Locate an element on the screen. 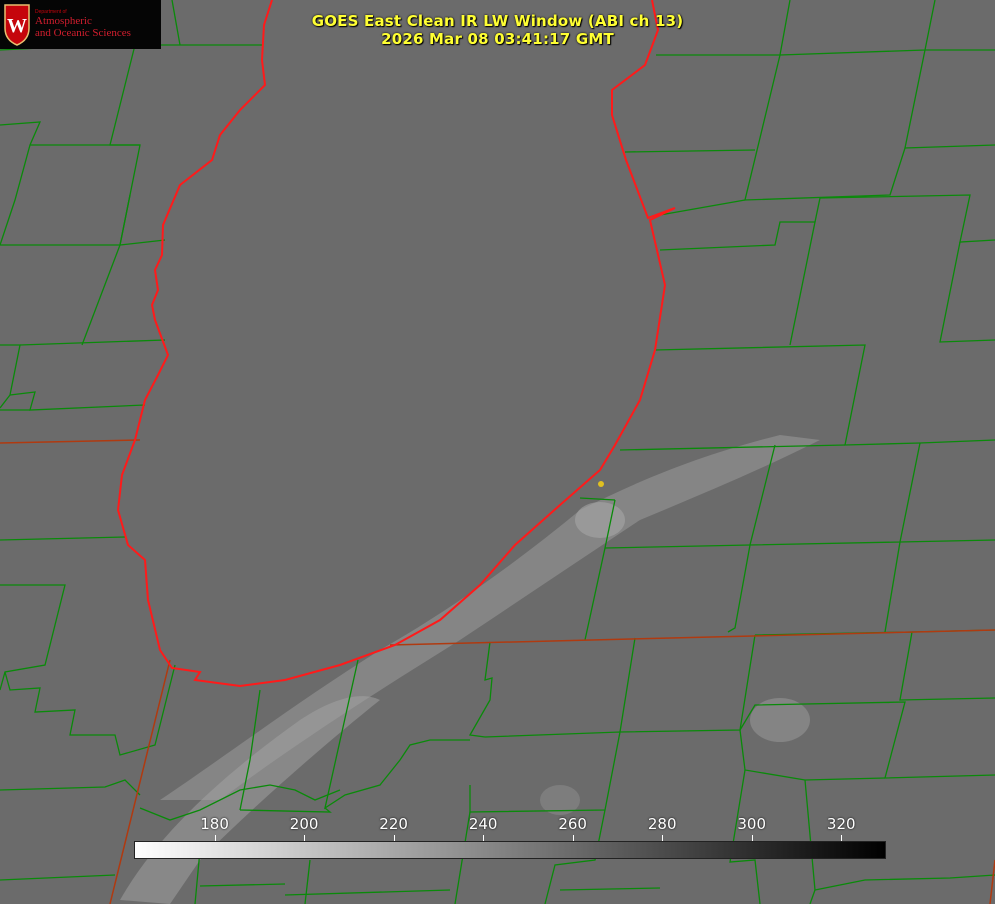 The image size is (995, 904). crest-letter: W is located at coordinates (17, 26).